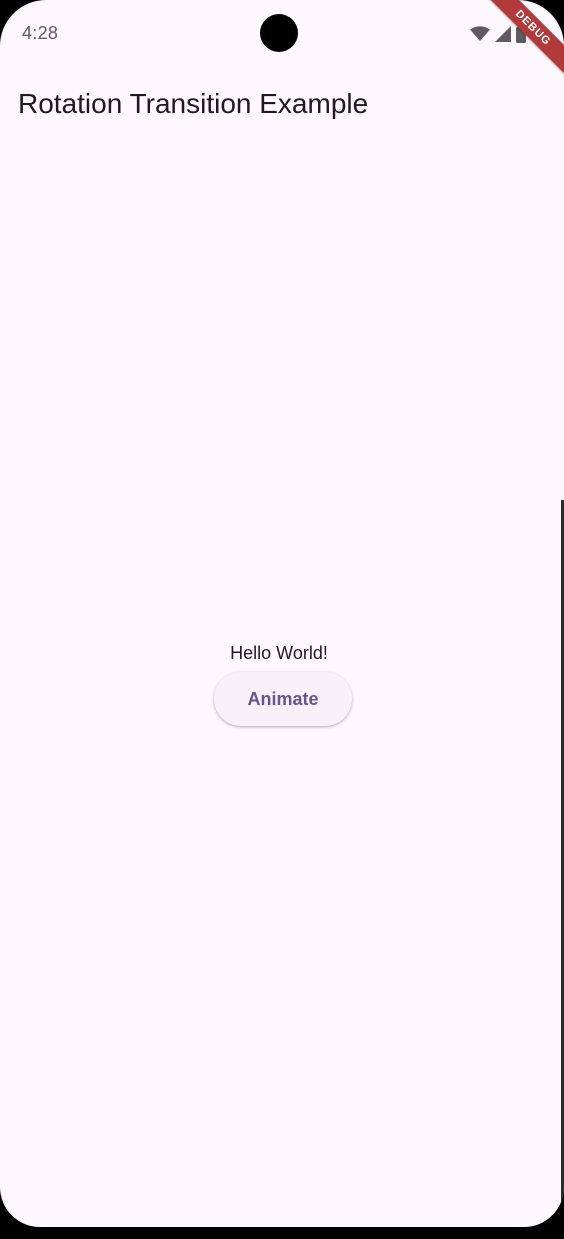 The image size is (564, 1239). I want to click on wifi-icon, so click(480, 34).